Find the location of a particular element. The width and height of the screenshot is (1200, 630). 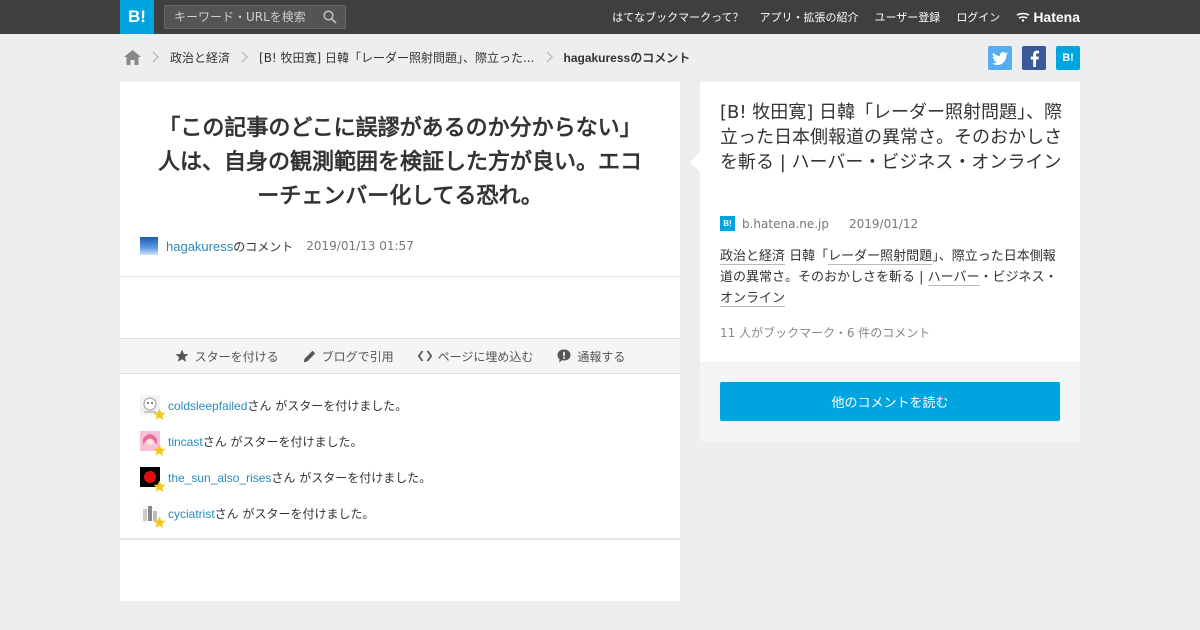

share-buttons: B! is located at coordinates (1029, 58).